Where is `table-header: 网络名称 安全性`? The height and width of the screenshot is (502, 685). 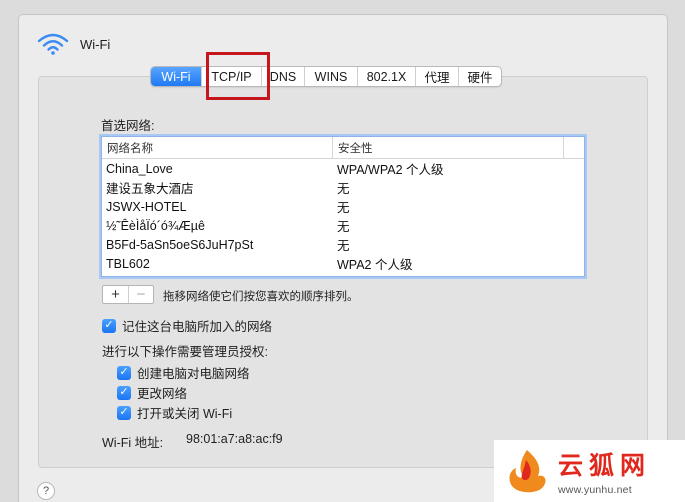 table-header: 网络名称 安全性 is located at coordinates (343, 148).